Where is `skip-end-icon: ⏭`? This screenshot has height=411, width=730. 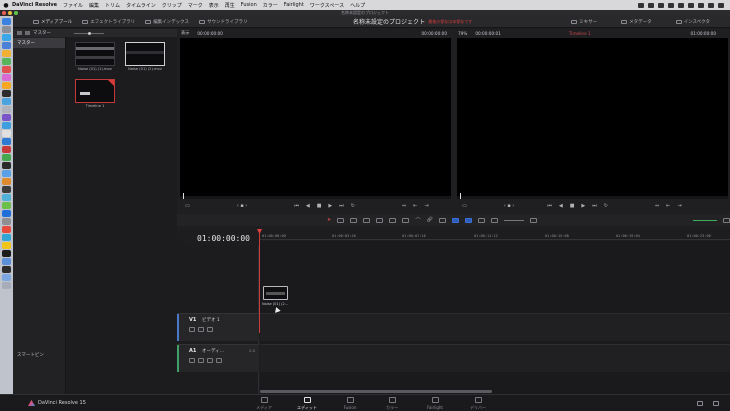
skip-end-icon: ⏭ is located at coordinates (594, 206).